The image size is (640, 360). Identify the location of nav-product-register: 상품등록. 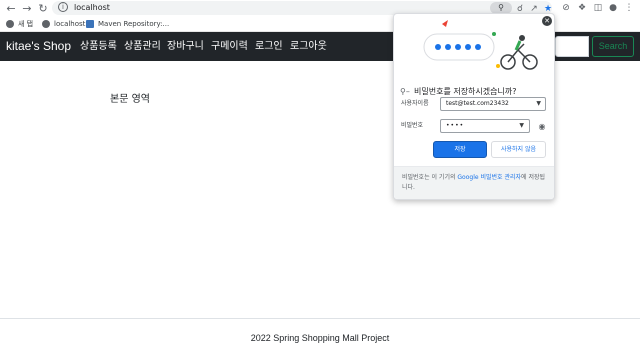
(98, 46).